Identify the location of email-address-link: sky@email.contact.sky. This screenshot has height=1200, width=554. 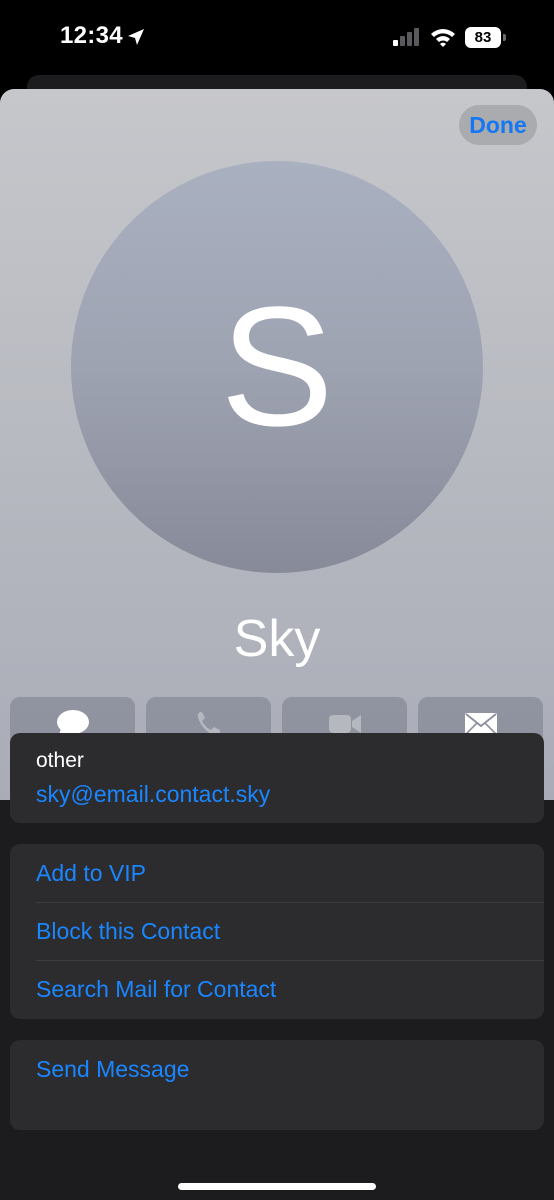
(153, 794).